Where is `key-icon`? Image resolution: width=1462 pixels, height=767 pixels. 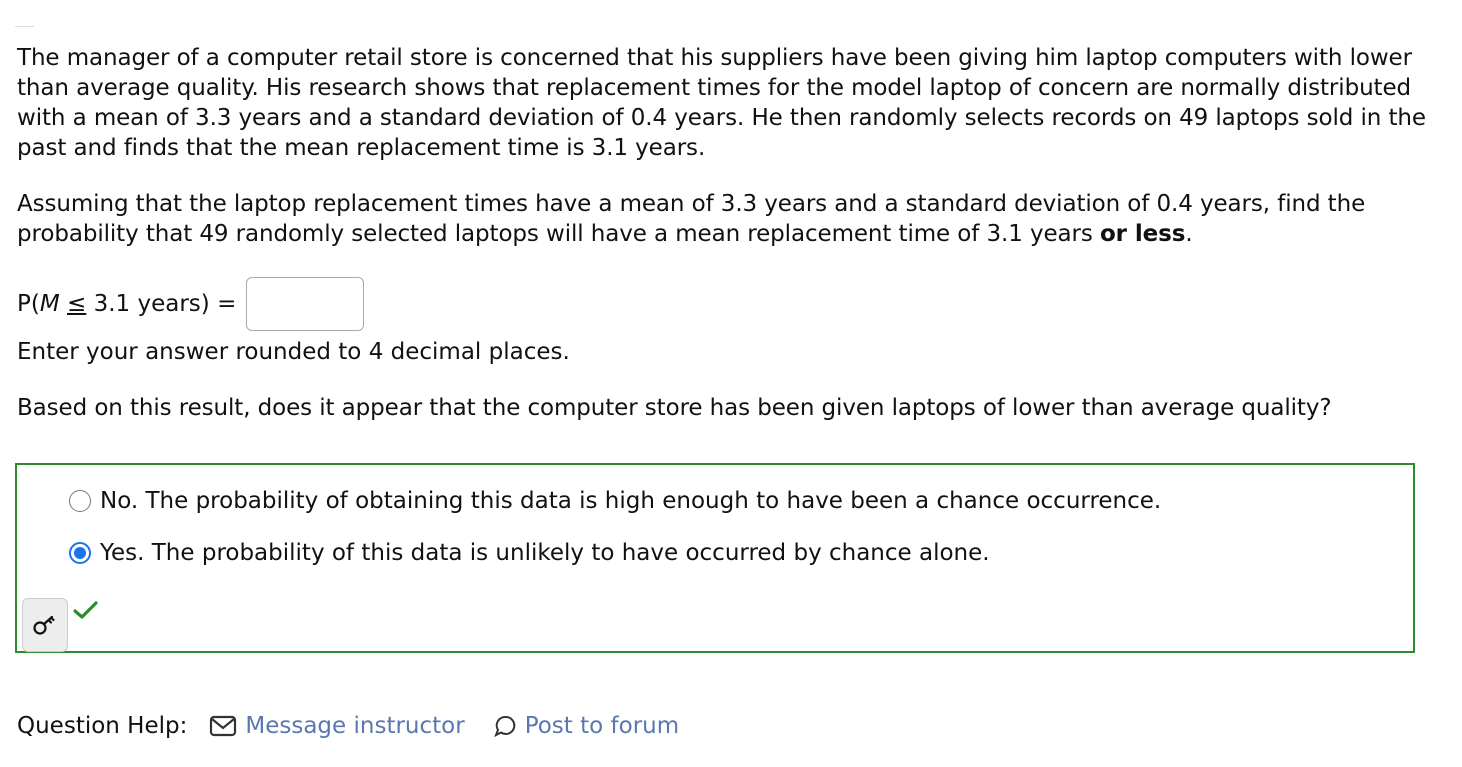 key-icon is located at coordinates (44, 625).